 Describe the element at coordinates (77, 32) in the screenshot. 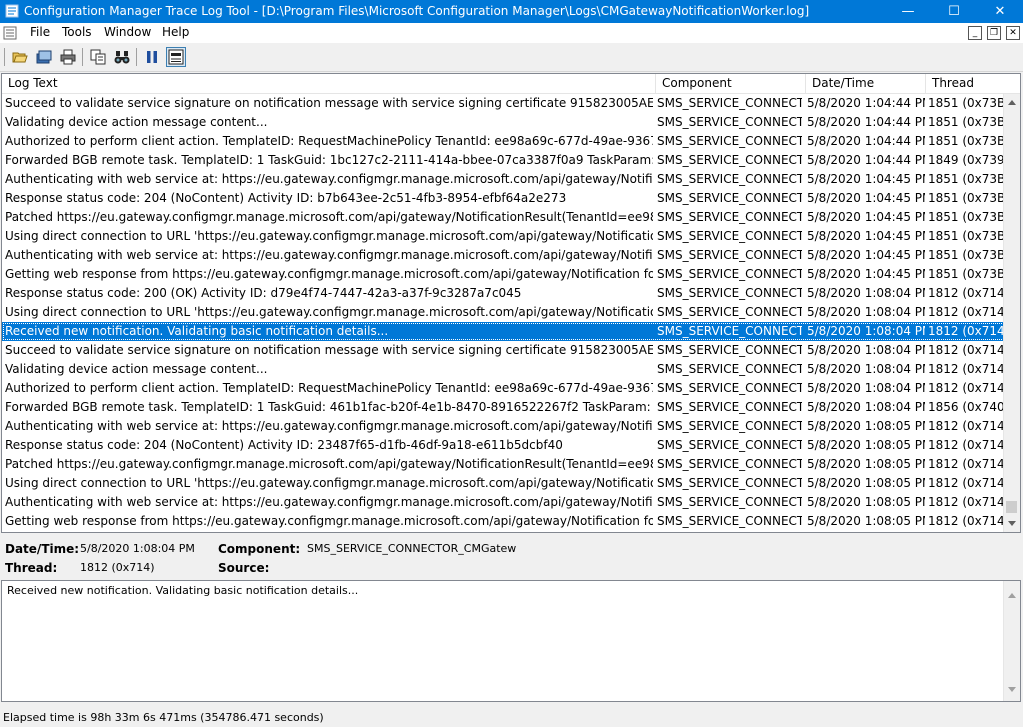

I see `menu-tools: Tools` at that location.